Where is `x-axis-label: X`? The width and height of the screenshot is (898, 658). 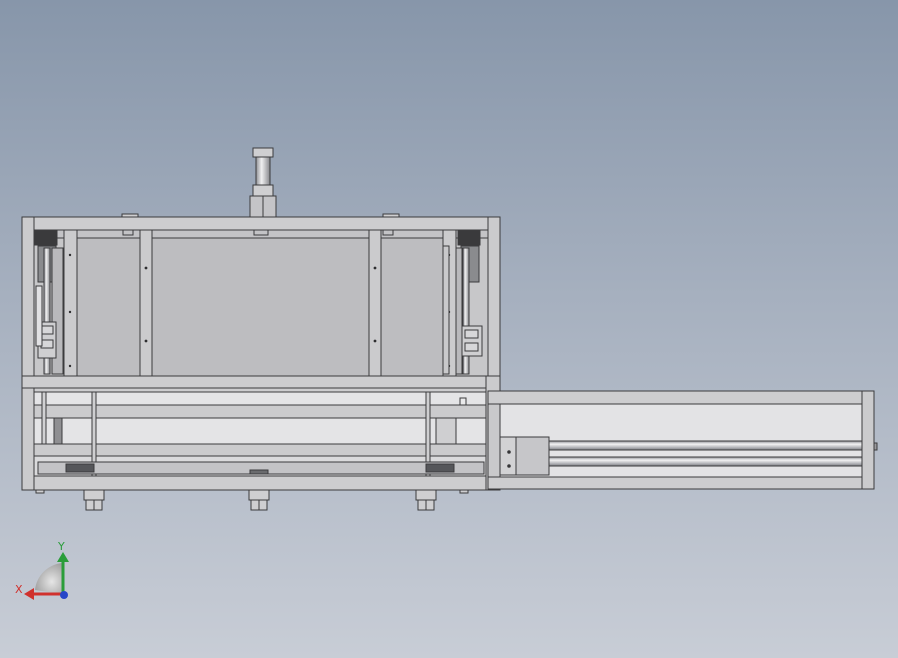
x-axis-label: X is located at coordinates (19, 589).